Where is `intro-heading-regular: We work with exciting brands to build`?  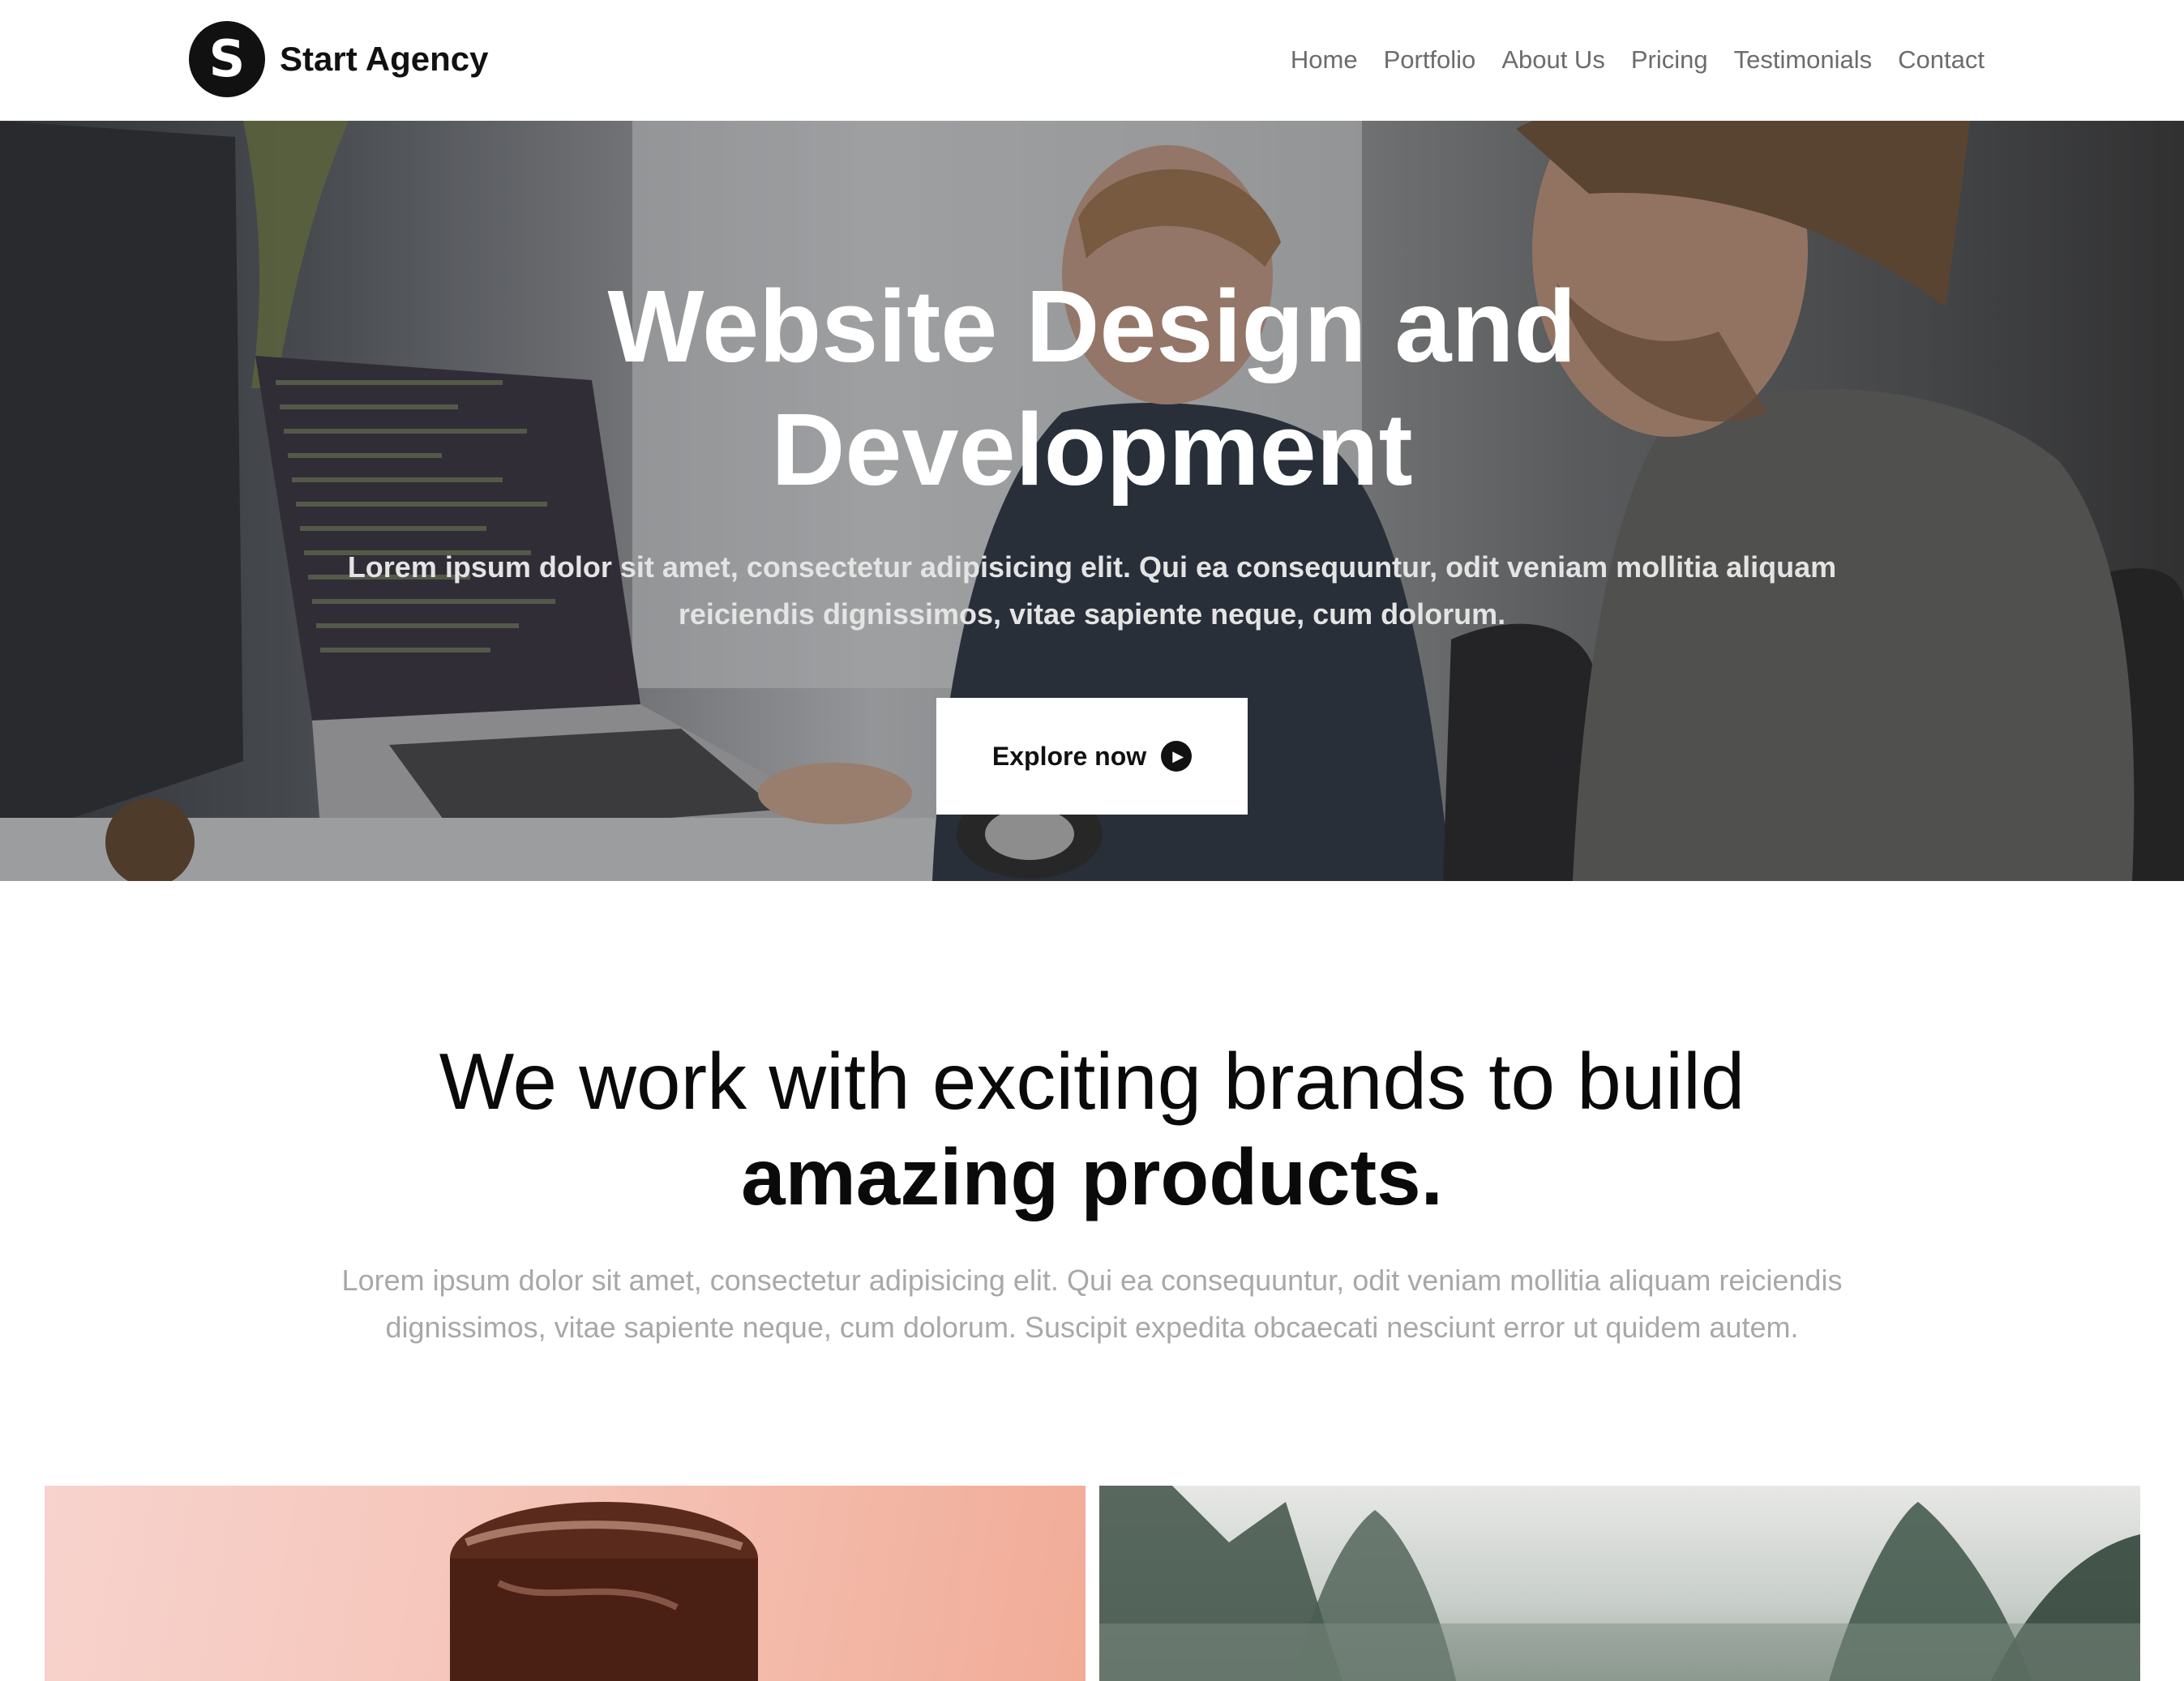 intro-heading-regular: We work with exciting brands to build is located at coordinates (1092, 1081).